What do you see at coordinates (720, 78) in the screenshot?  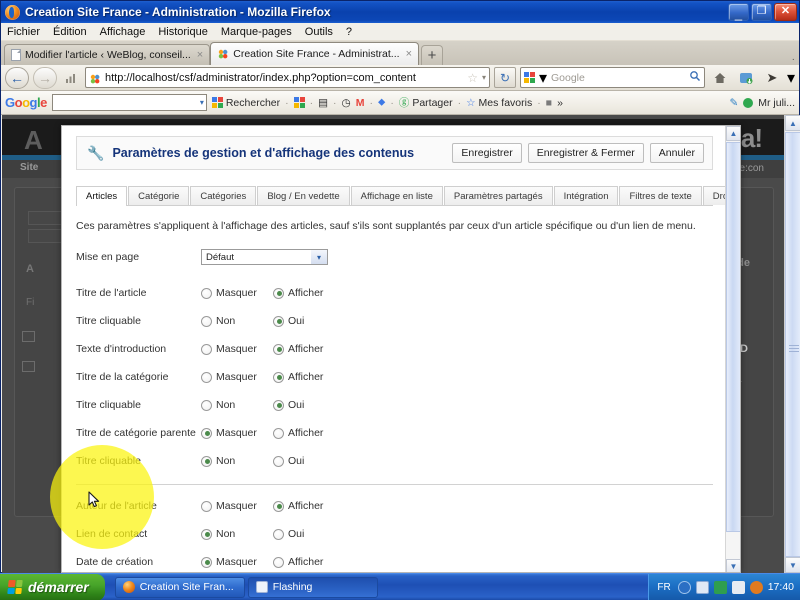 I see `home-button` at bounding box center [720, 78].